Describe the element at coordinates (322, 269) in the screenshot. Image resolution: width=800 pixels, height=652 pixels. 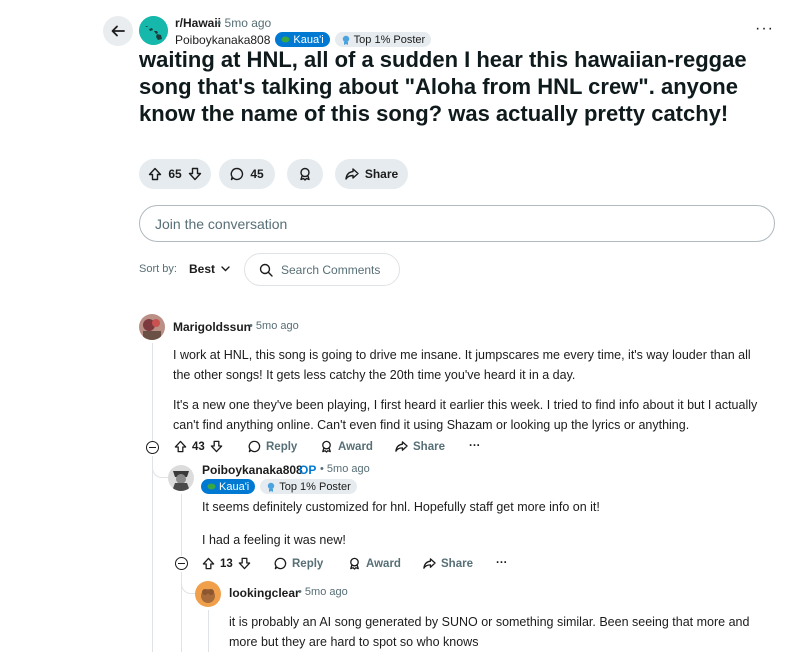
I see `search-comments-input: Search Comments` at that location.